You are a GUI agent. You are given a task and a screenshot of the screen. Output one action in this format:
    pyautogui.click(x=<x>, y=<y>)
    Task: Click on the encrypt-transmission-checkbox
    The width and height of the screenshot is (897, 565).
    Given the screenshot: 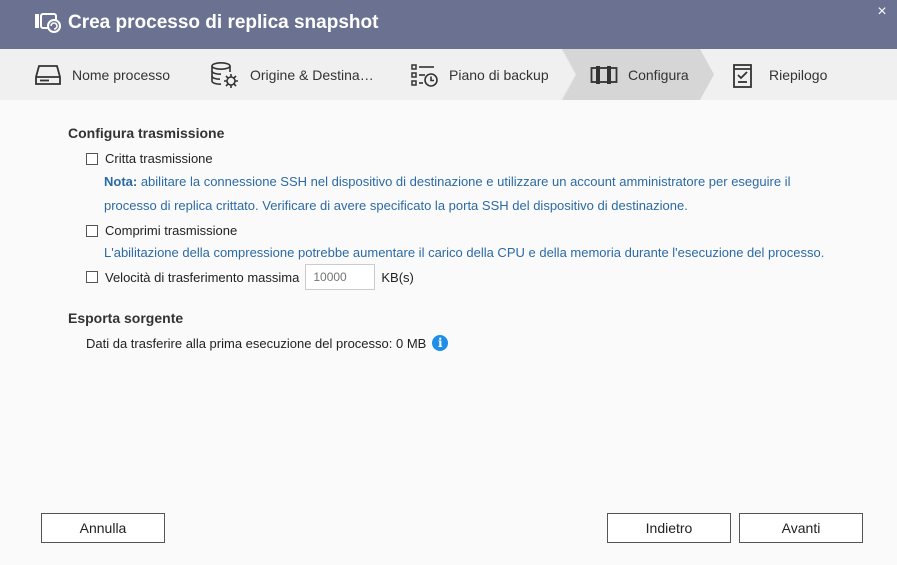 What is the action you would take?
    pyautogui.click(x=92, y=158)
    